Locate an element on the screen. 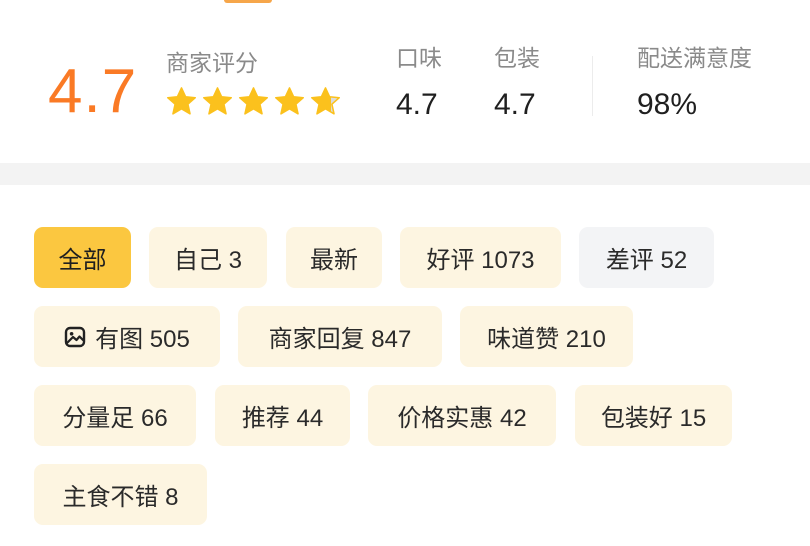 The width and height of the screenshot is (810, 546). metric-packaging-value: 4.7 is located at coordinates (515, 104).